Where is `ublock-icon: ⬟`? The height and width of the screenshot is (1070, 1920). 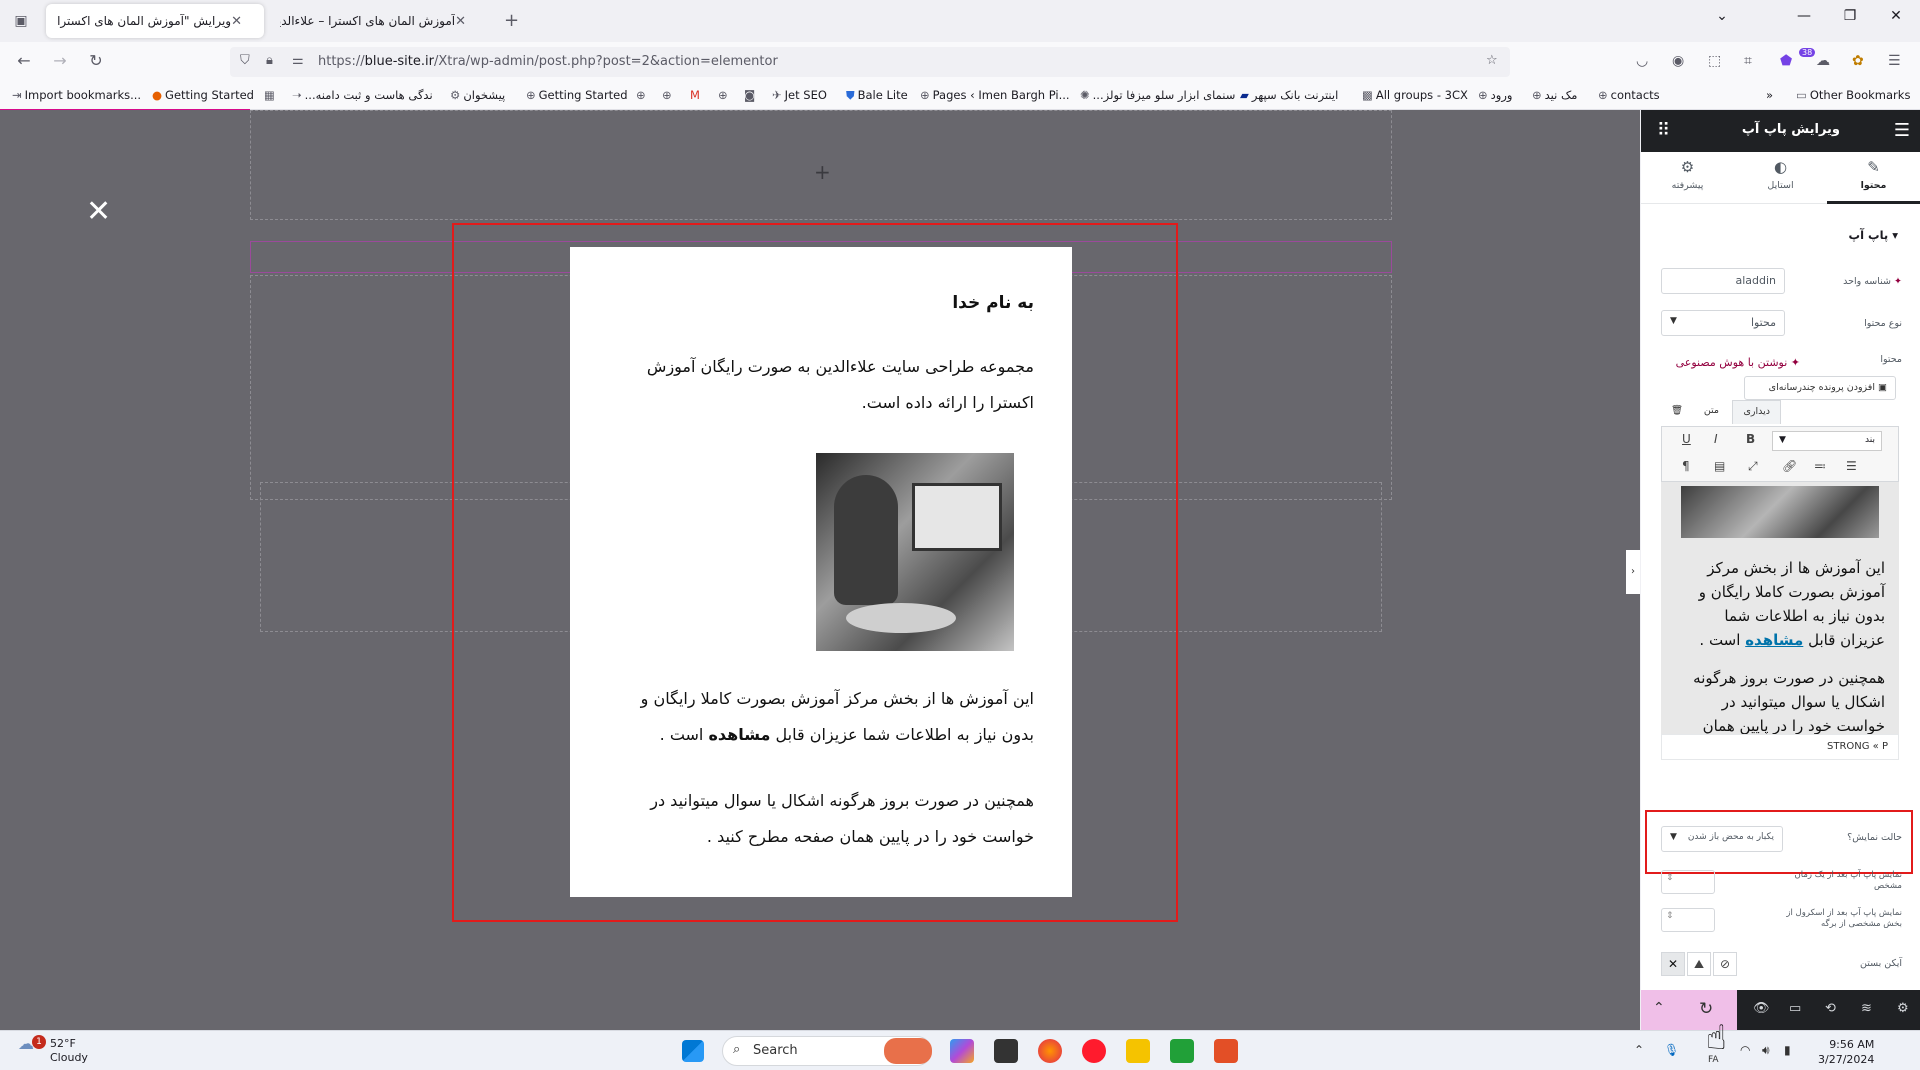
ublock-icon: ⬟ is located at coordinates (1786, 61).